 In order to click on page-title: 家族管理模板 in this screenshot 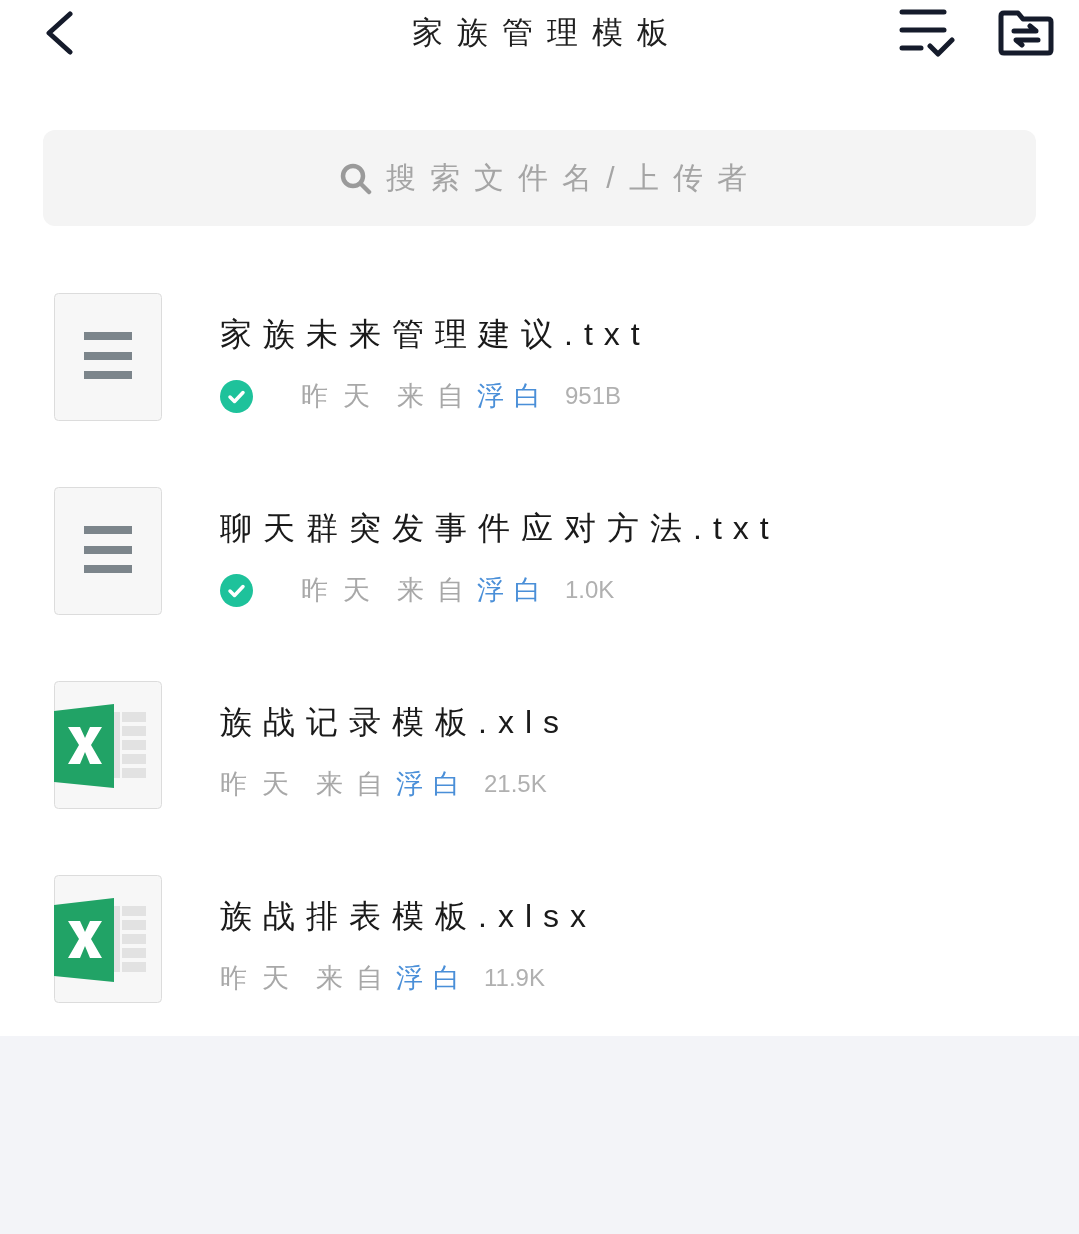, I will do `click(546, 32)`.